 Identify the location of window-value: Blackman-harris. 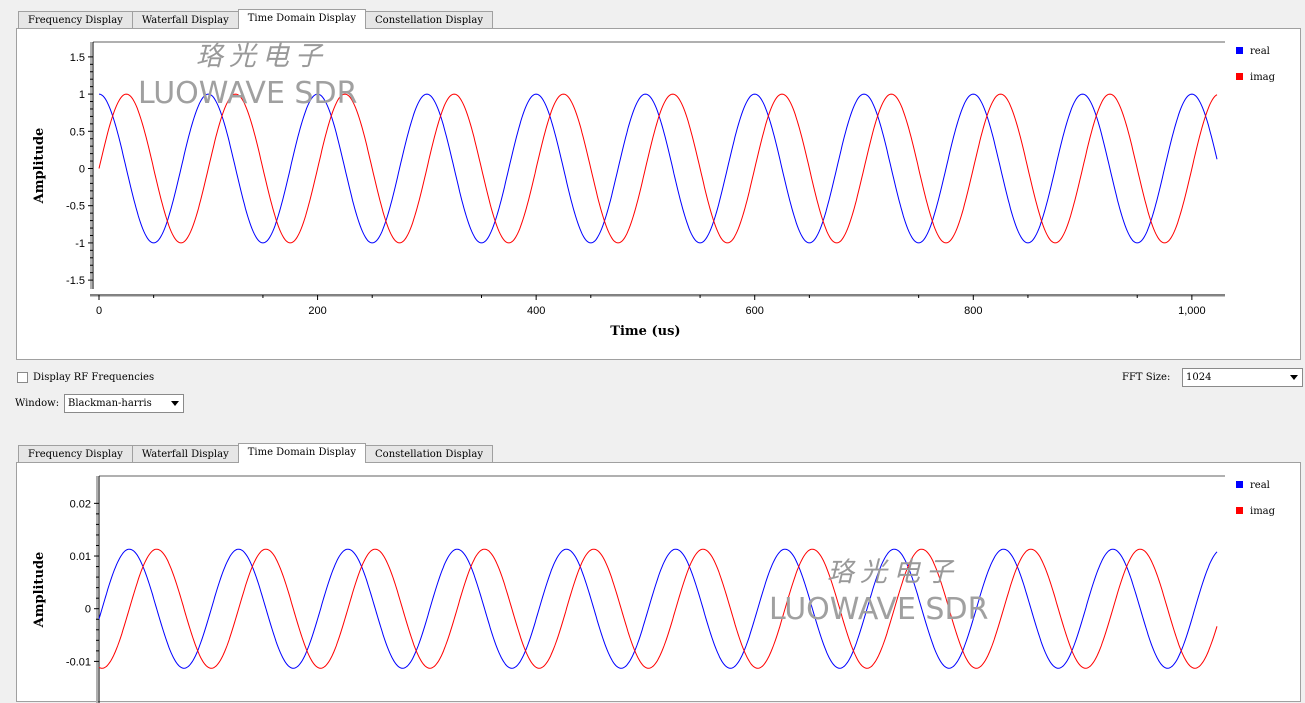
(110, 403).